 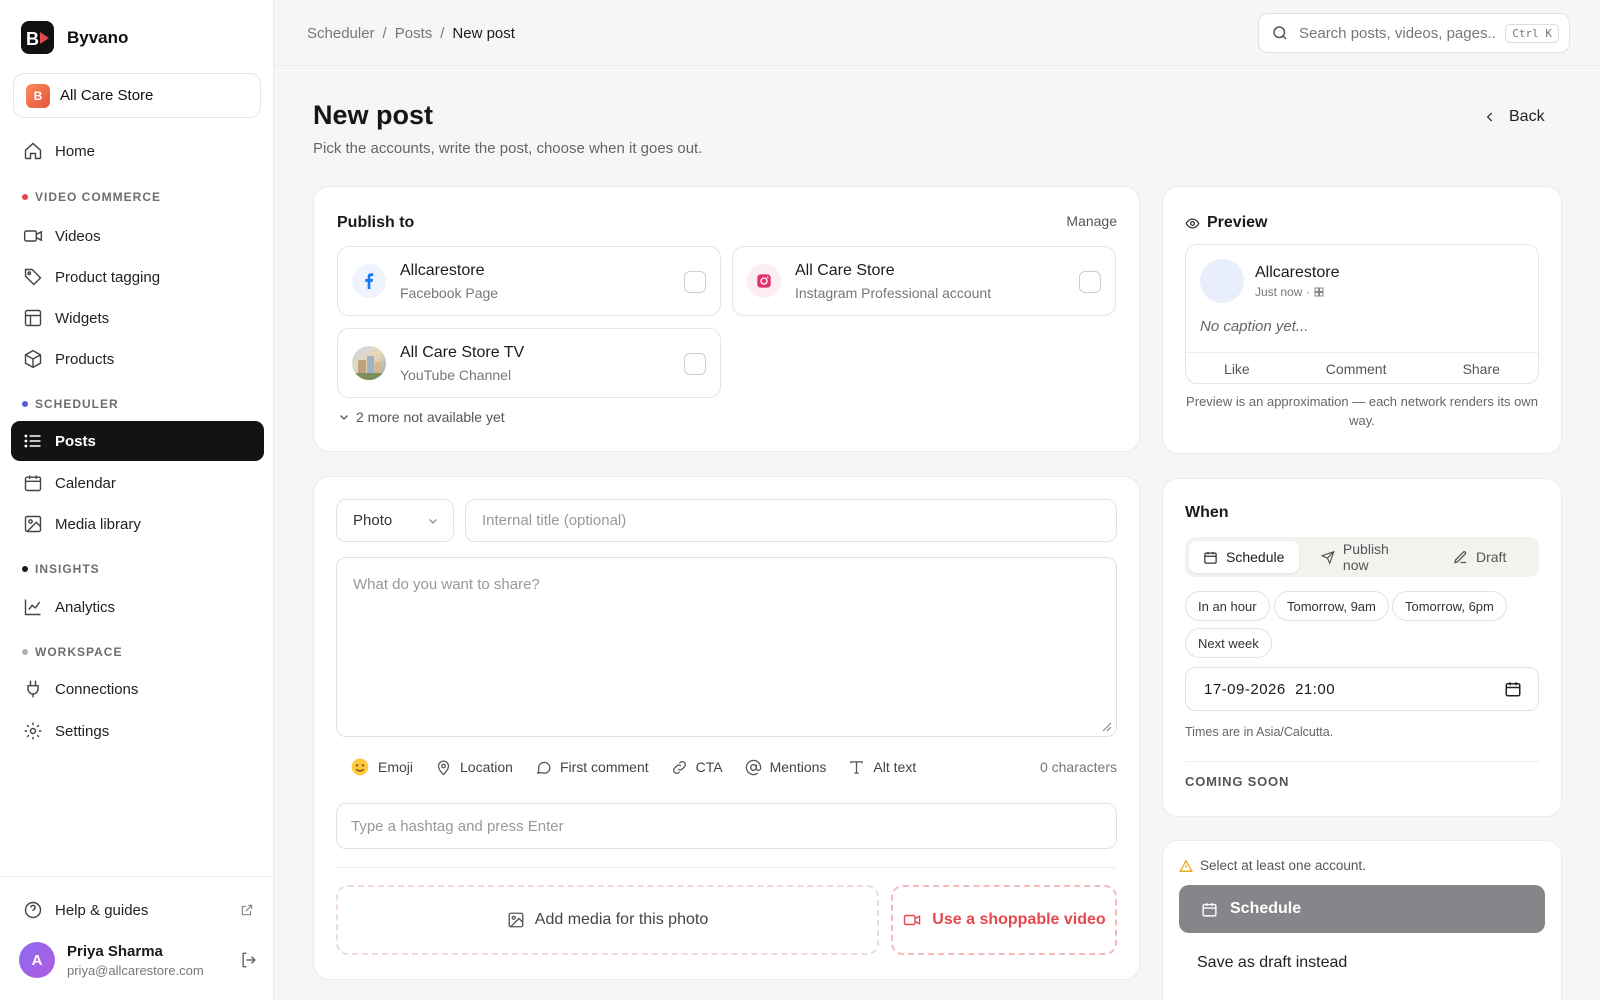 What do you see at coordinates (1186, 865) in the screenshot?
I see `warning-icon` at bounding box center [1186, 865].